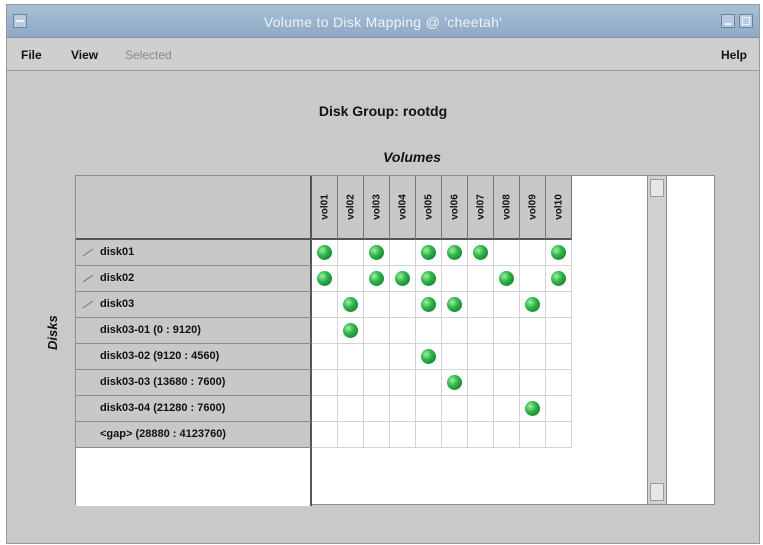 This screenshot has height=545, width=763. I want to click on volume-header-vol04: vol04, so click(403, 208).